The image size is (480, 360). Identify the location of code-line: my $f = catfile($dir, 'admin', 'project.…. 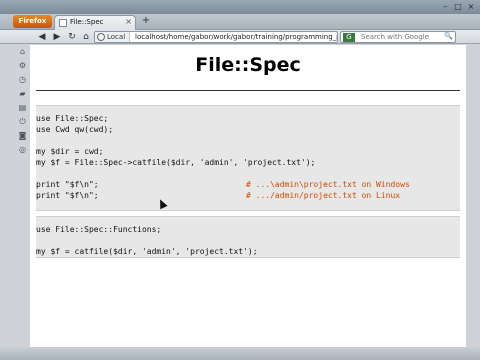
(147, 251).